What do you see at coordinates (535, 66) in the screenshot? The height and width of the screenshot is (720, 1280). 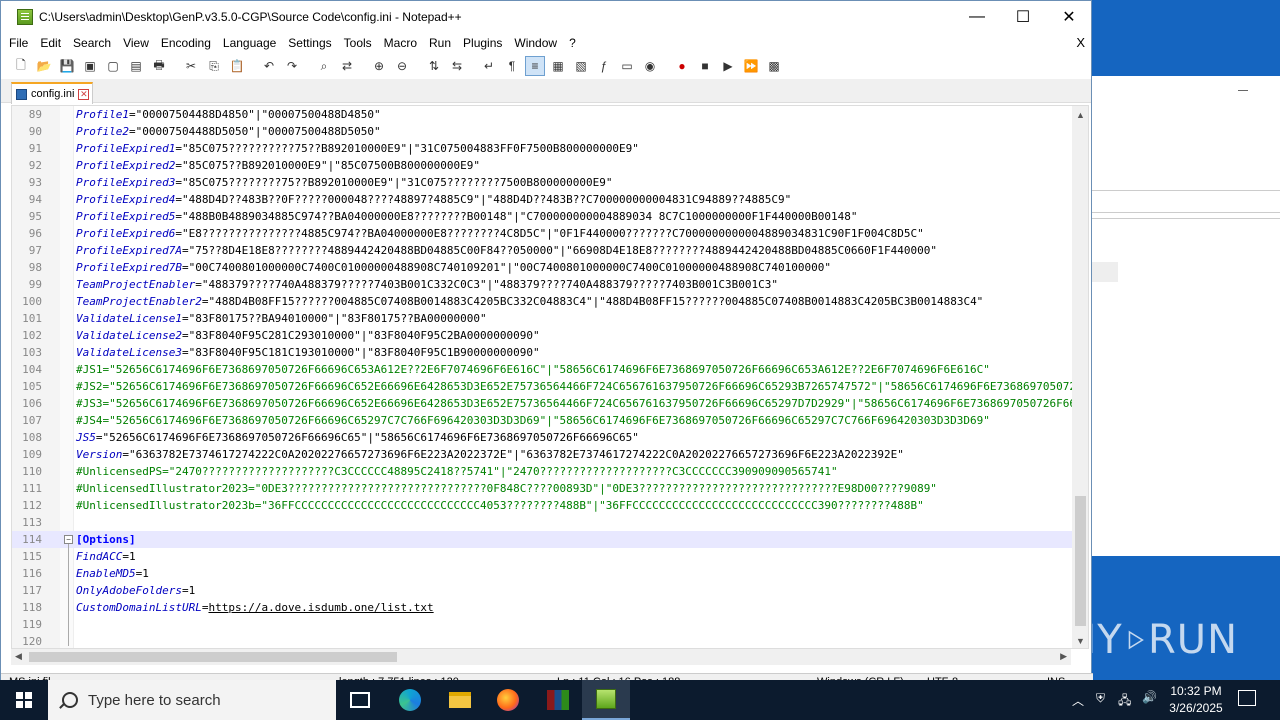 I see `indent-guide-icon: ≡` at bounding box center [535, 66].